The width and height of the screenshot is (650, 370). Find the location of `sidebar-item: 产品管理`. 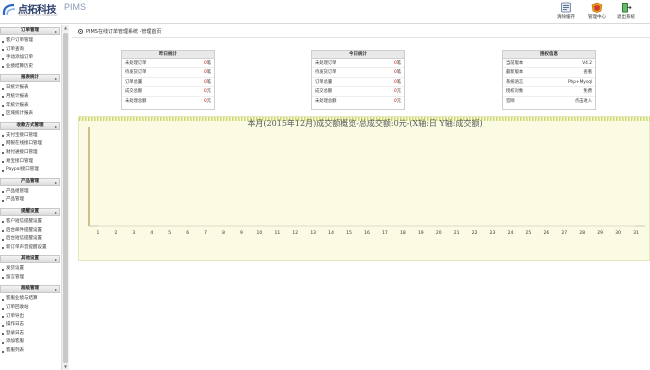

sidebar-item: 产品管理 is located at coordinates (30, 200).